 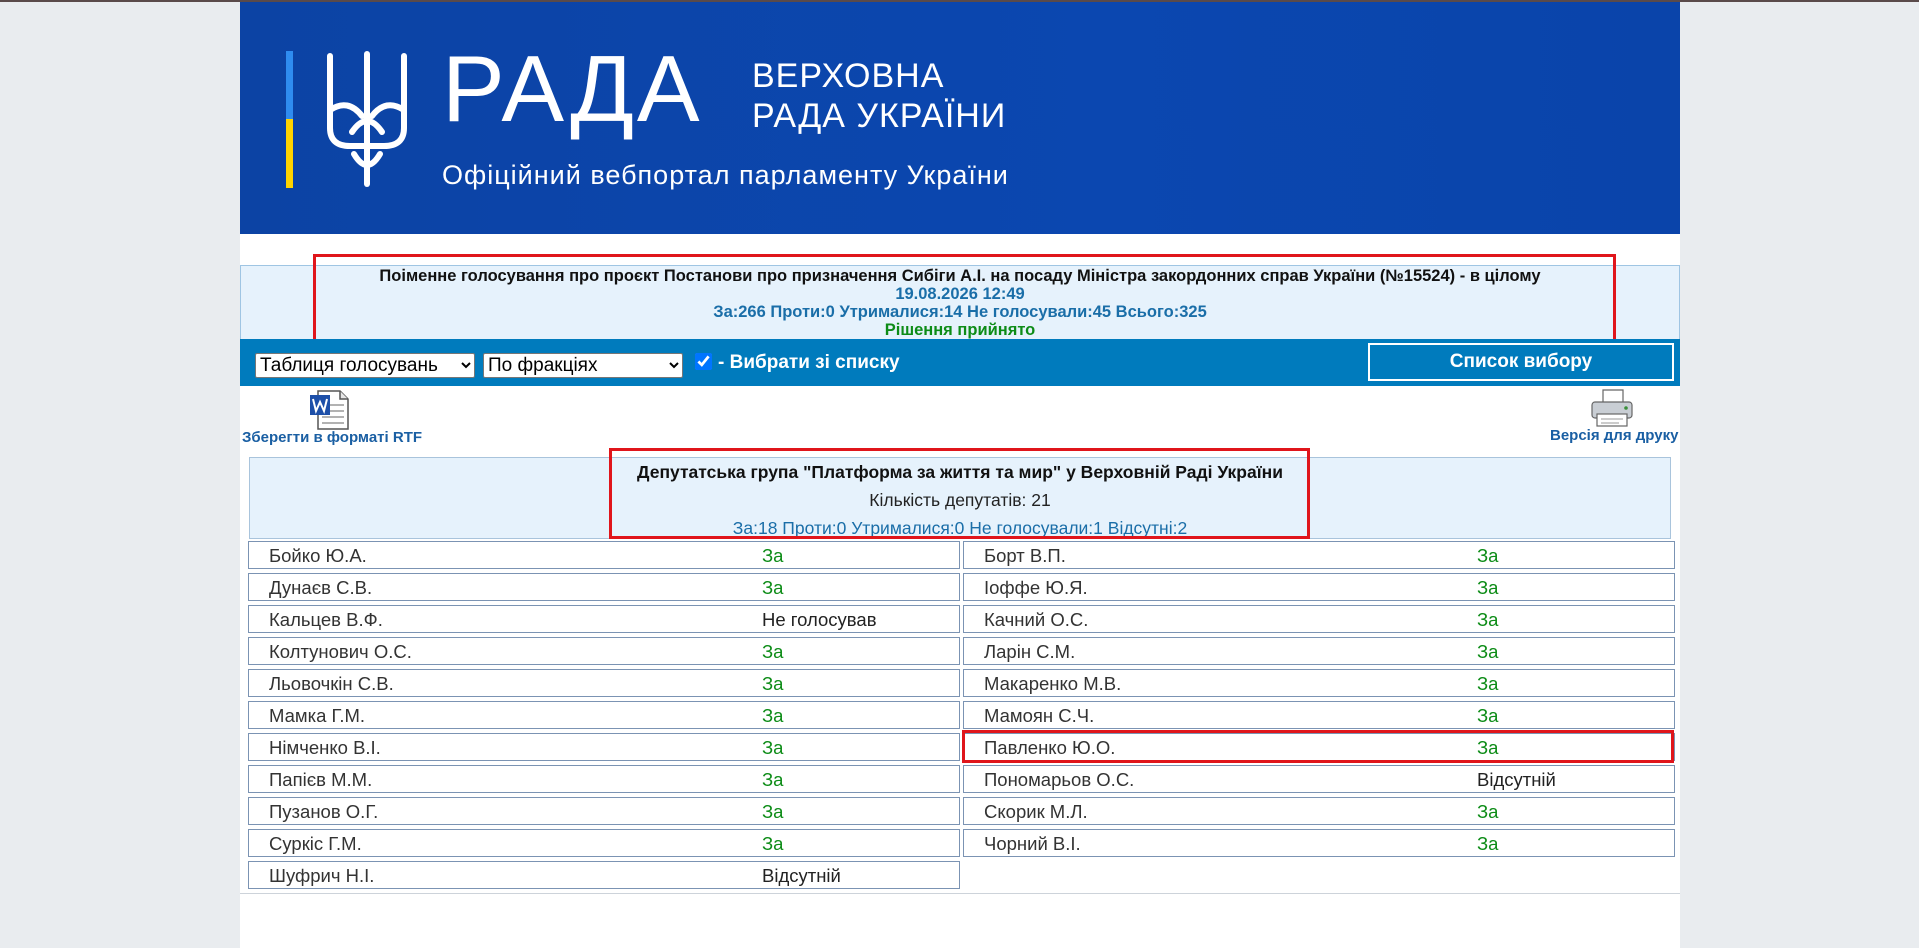 What do you see at coordinates (879, 96) in the screenshot?
I see `logo-subtitle: ВЕРХОВНА РАДА УКРАЇНИ` at bounding box center [879, 96].